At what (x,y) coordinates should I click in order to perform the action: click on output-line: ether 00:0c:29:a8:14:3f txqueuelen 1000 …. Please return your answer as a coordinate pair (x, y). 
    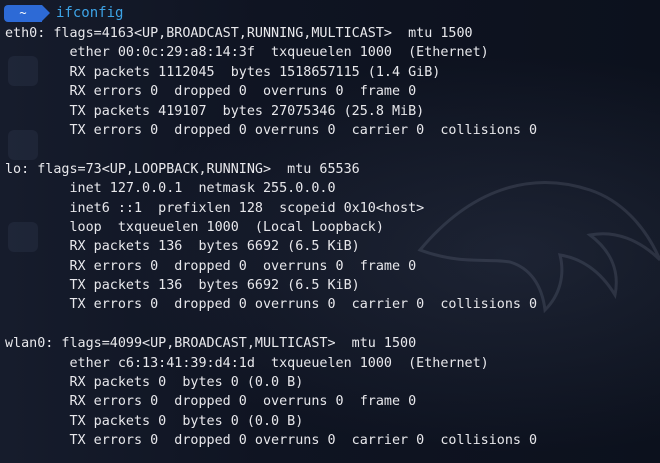
    Looking at the image, I should click on (247, 53).